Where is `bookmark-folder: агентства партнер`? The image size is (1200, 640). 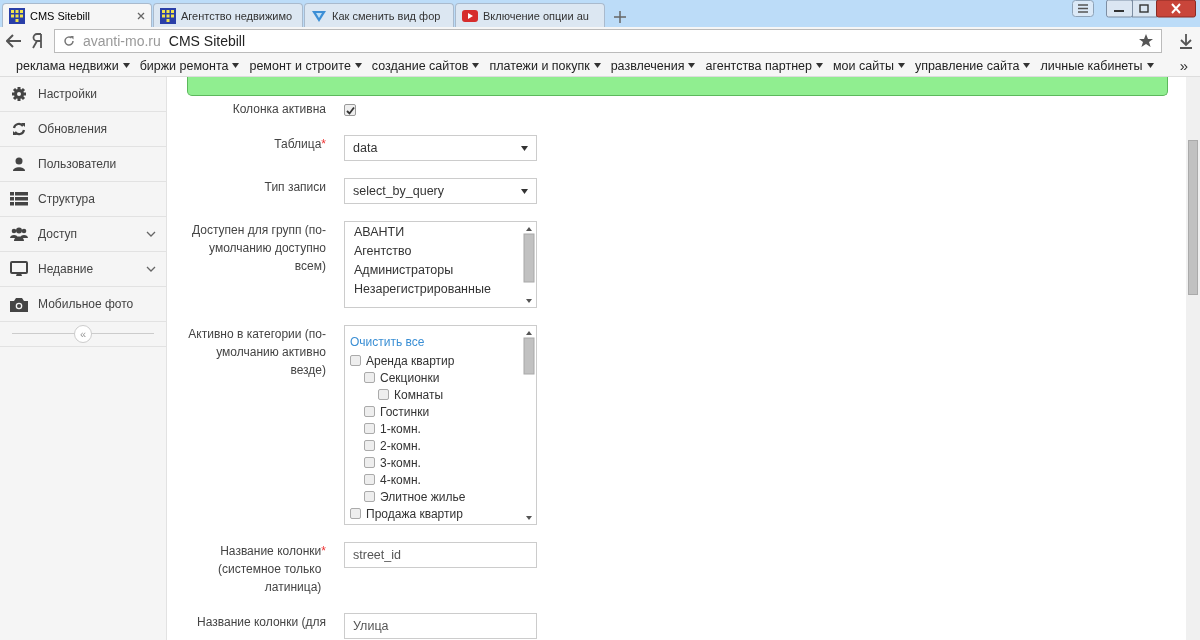 bookmark-folder: агентства партнер is located at coordinates (764, 65).